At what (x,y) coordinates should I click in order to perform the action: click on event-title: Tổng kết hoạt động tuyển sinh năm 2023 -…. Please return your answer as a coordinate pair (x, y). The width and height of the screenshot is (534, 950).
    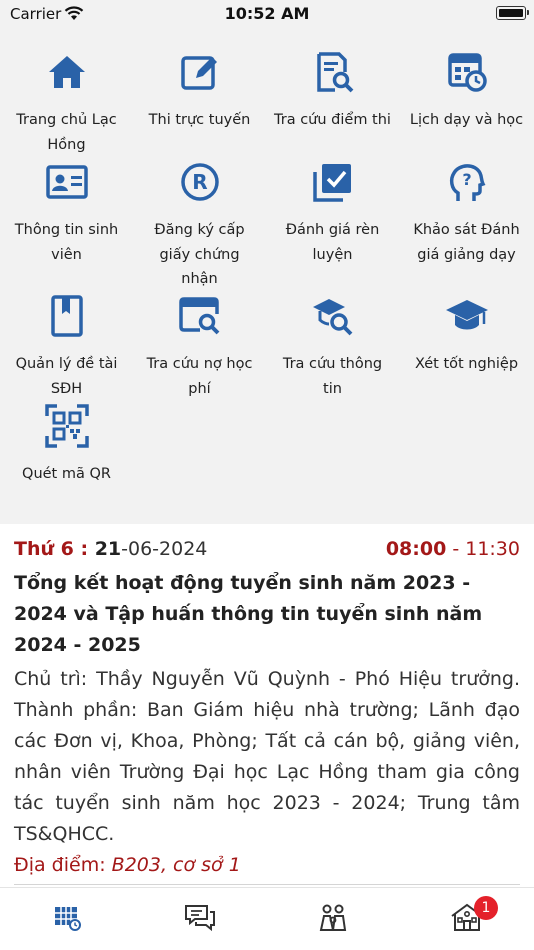
    Looking at the image, I should click on (248, 614).